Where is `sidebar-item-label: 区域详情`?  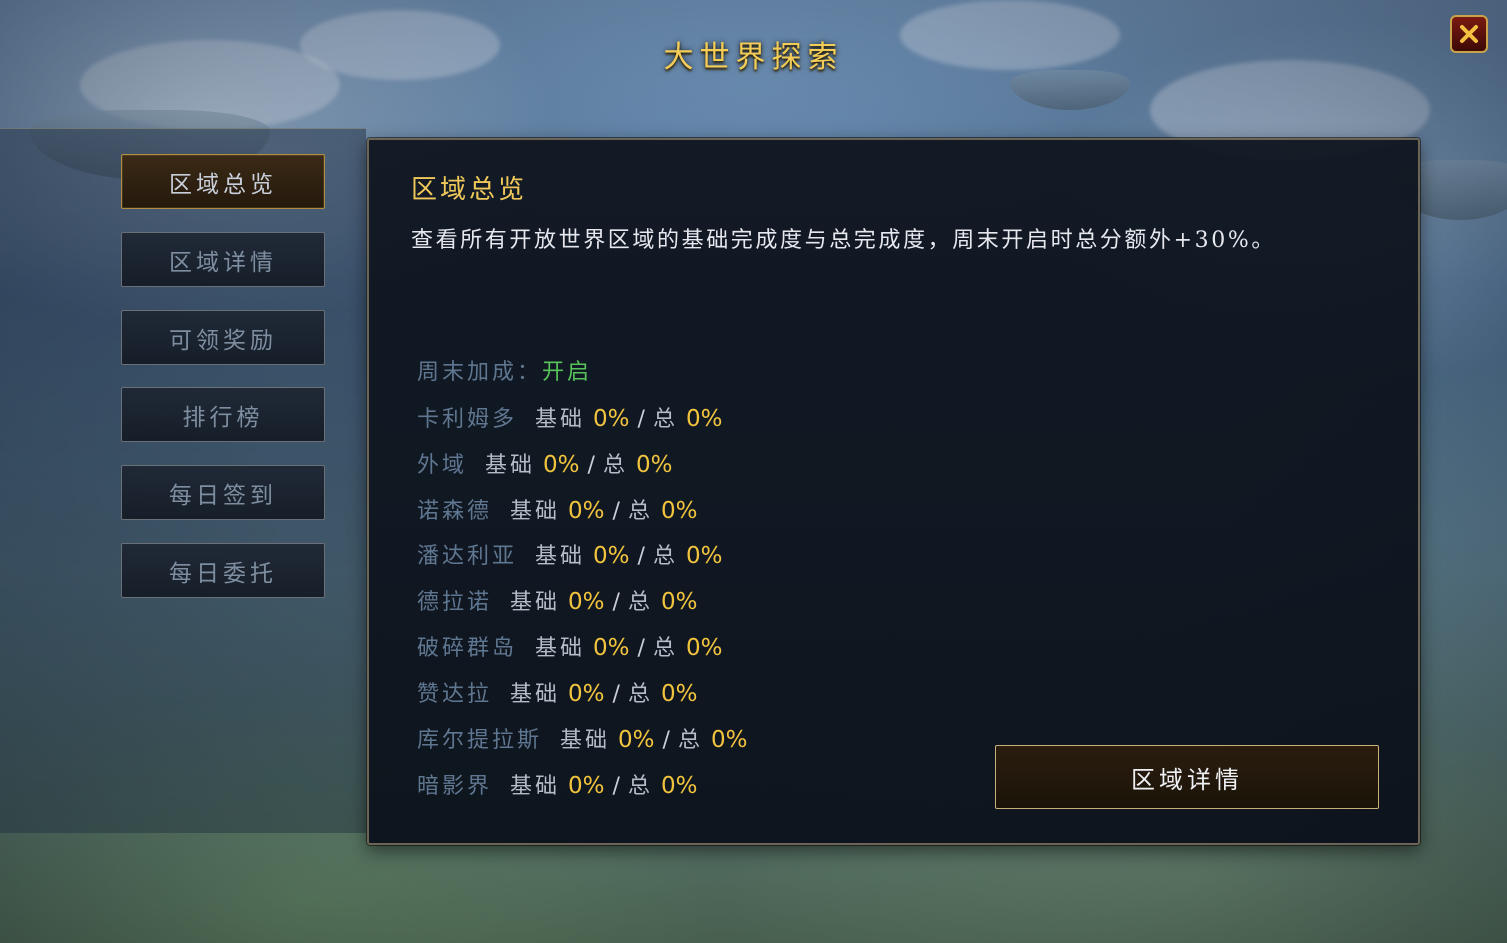
sidebar-item-label: 区域详情 is located at coordinates (223, 262).